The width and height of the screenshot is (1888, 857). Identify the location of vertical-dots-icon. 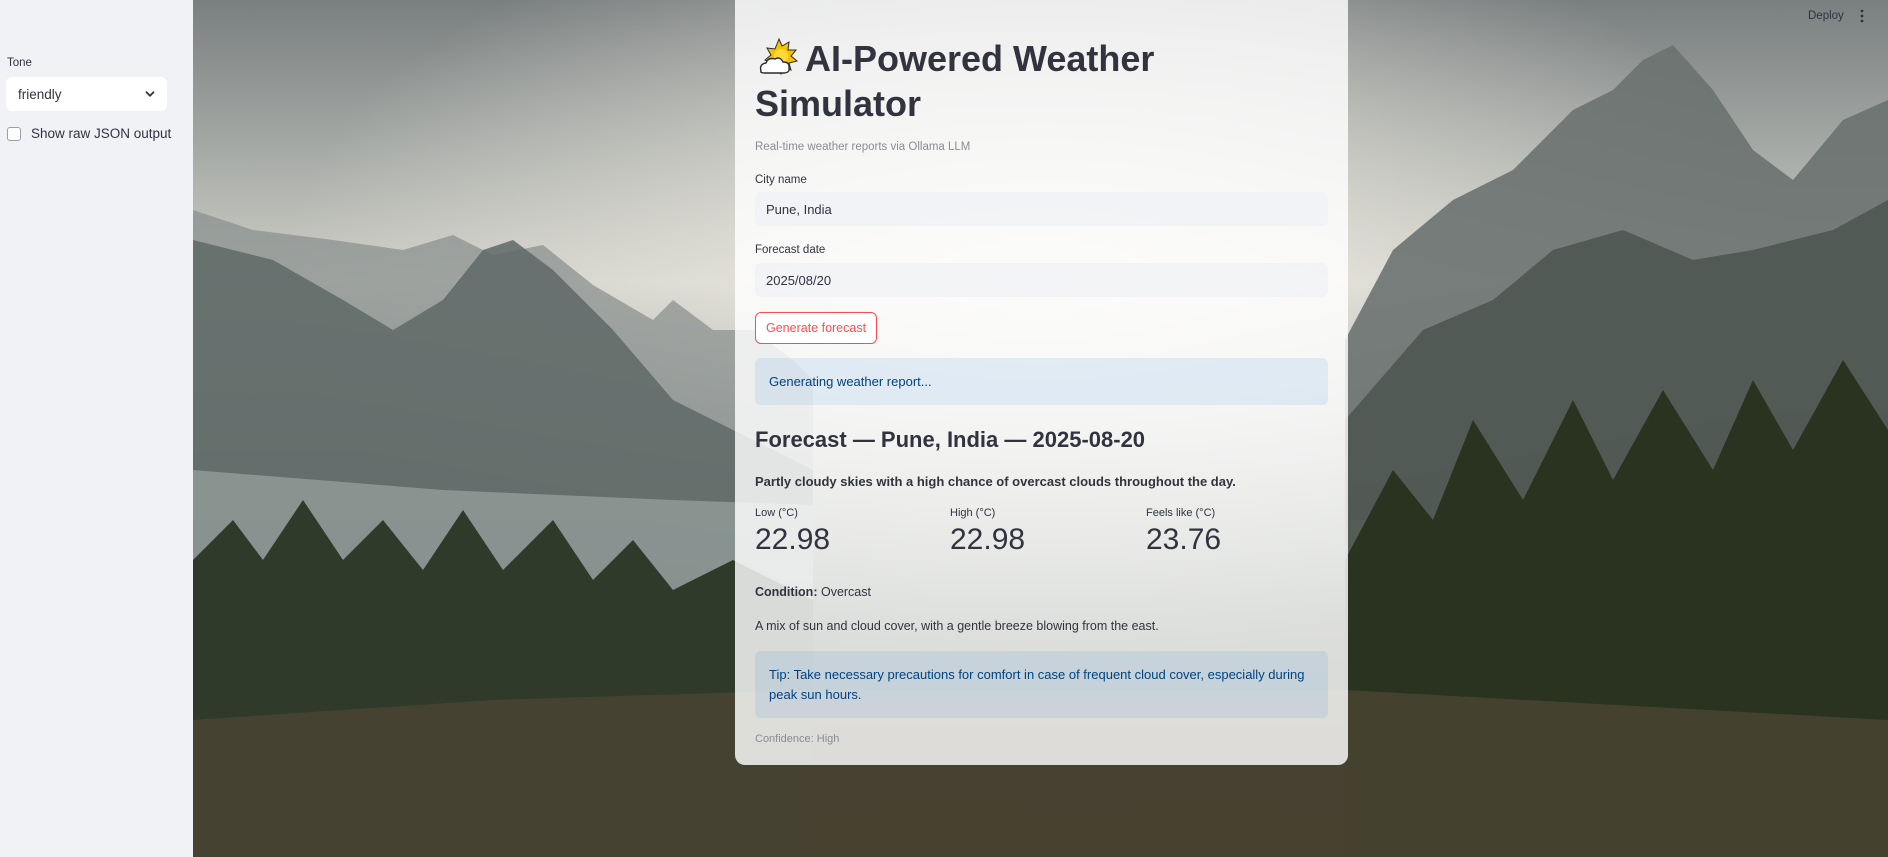
(1862, 16).